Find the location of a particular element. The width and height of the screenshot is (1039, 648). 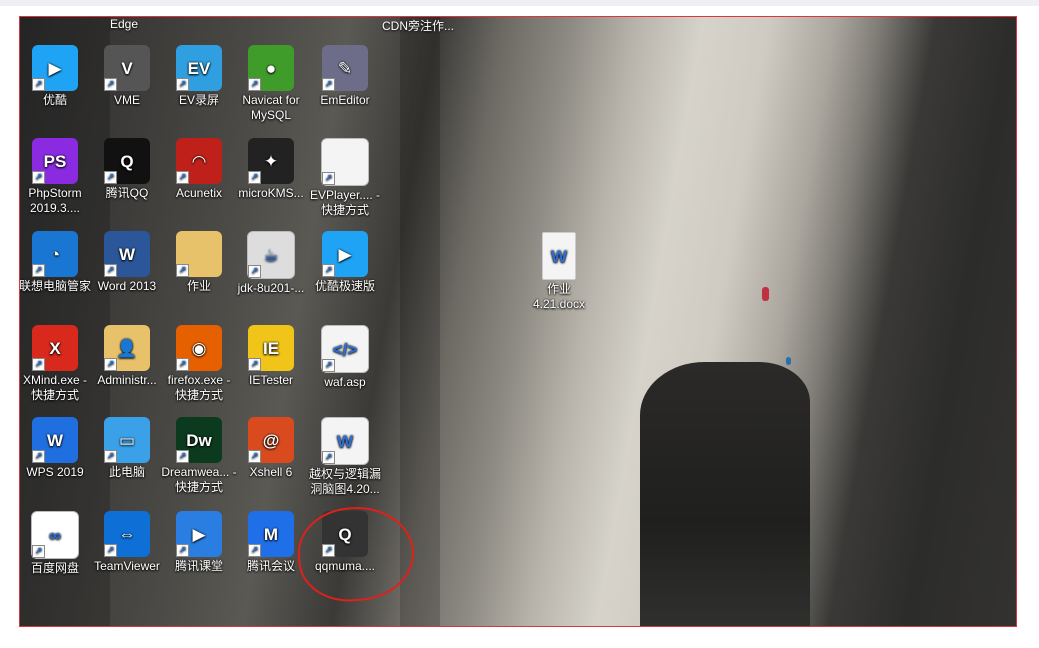

desktop-icon-label: firefox.exe - 快捷方式 is located at coordinates (199, 387).